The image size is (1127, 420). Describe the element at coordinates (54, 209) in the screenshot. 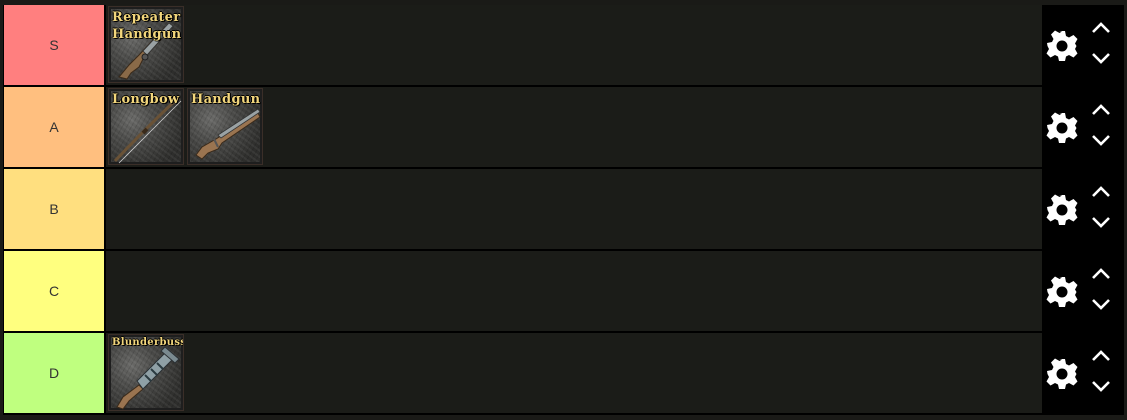

I see `tier-label-b: B` at that location.